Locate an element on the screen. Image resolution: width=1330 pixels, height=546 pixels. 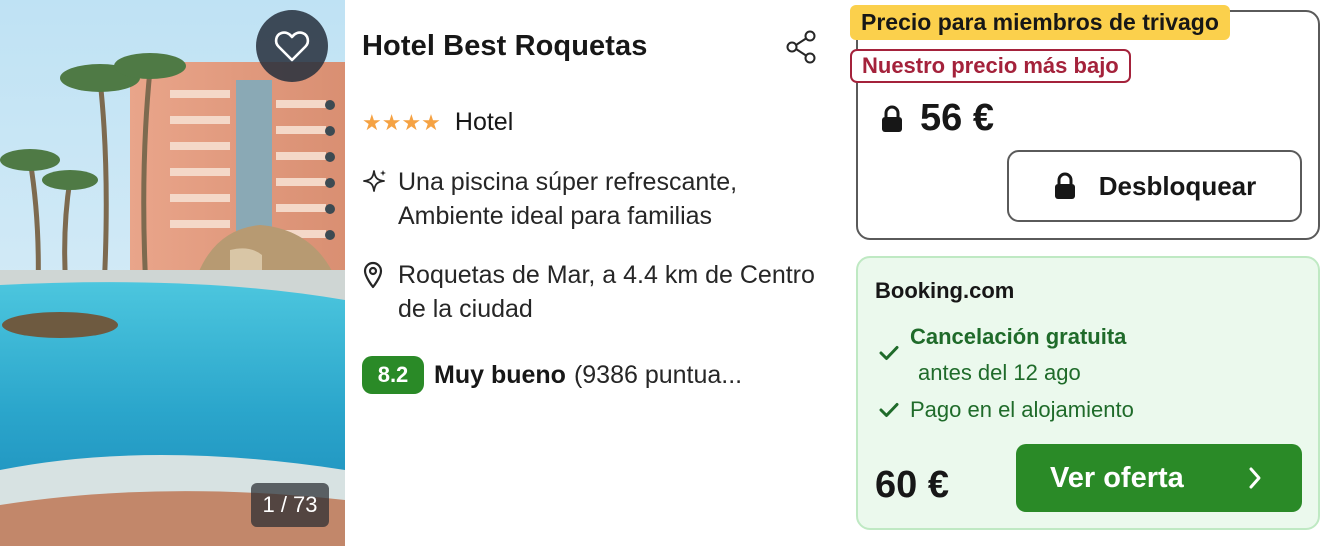
provider-name: Booking.com is located at coordinates (945, 290).